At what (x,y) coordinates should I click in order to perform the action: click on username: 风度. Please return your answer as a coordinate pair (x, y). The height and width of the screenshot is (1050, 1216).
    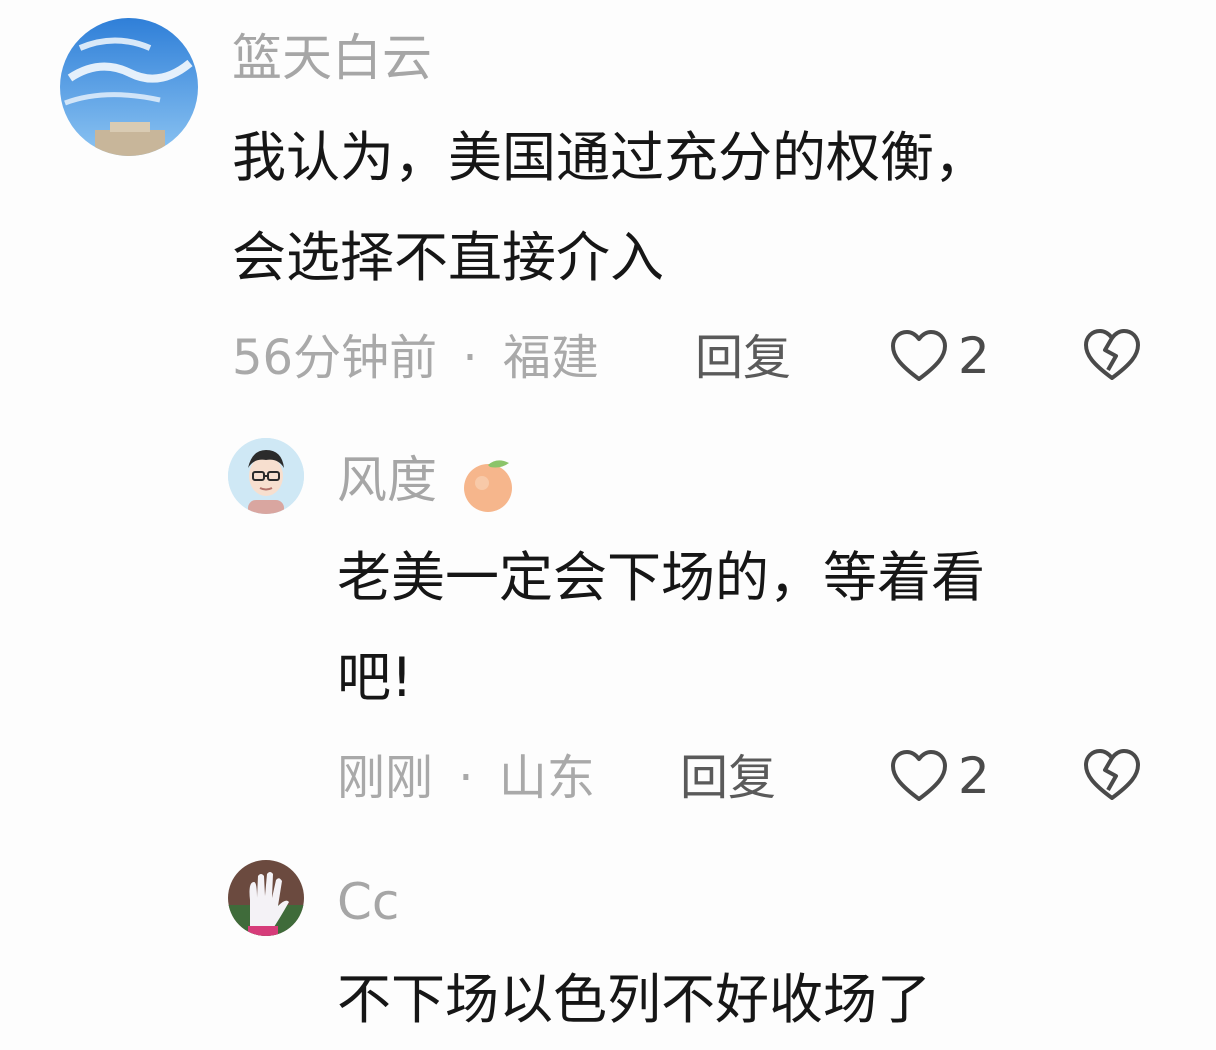
    Looking at the image, I should click on (428, 482).